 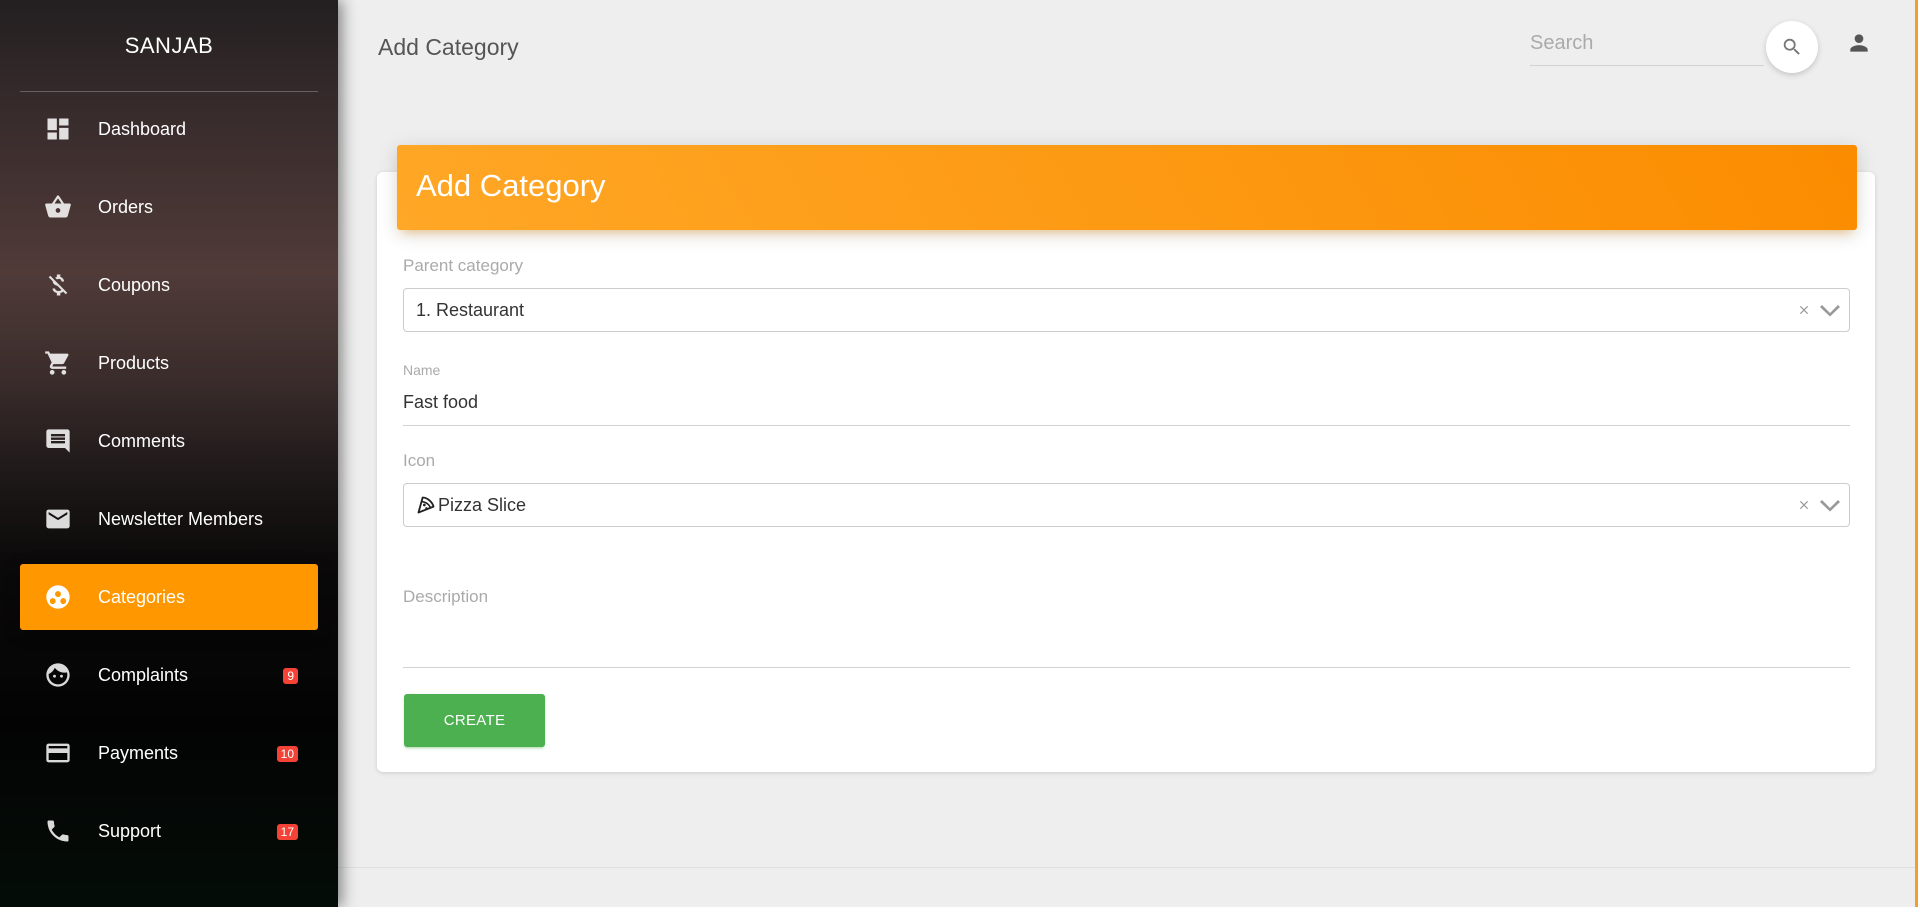 I want to click on sidebar-item-coupons: Coupons, so click(x=169, y=285).